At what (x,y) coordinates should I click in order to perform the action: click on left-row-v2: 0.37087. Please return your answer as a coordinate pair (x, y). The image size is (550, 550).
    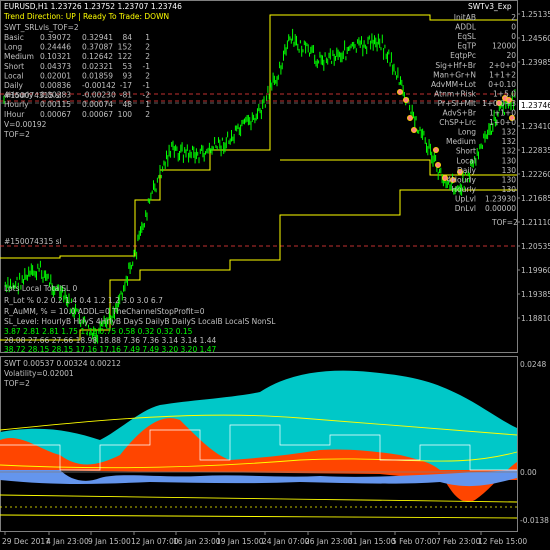
    Looking at the image, I should click on (97, 47).